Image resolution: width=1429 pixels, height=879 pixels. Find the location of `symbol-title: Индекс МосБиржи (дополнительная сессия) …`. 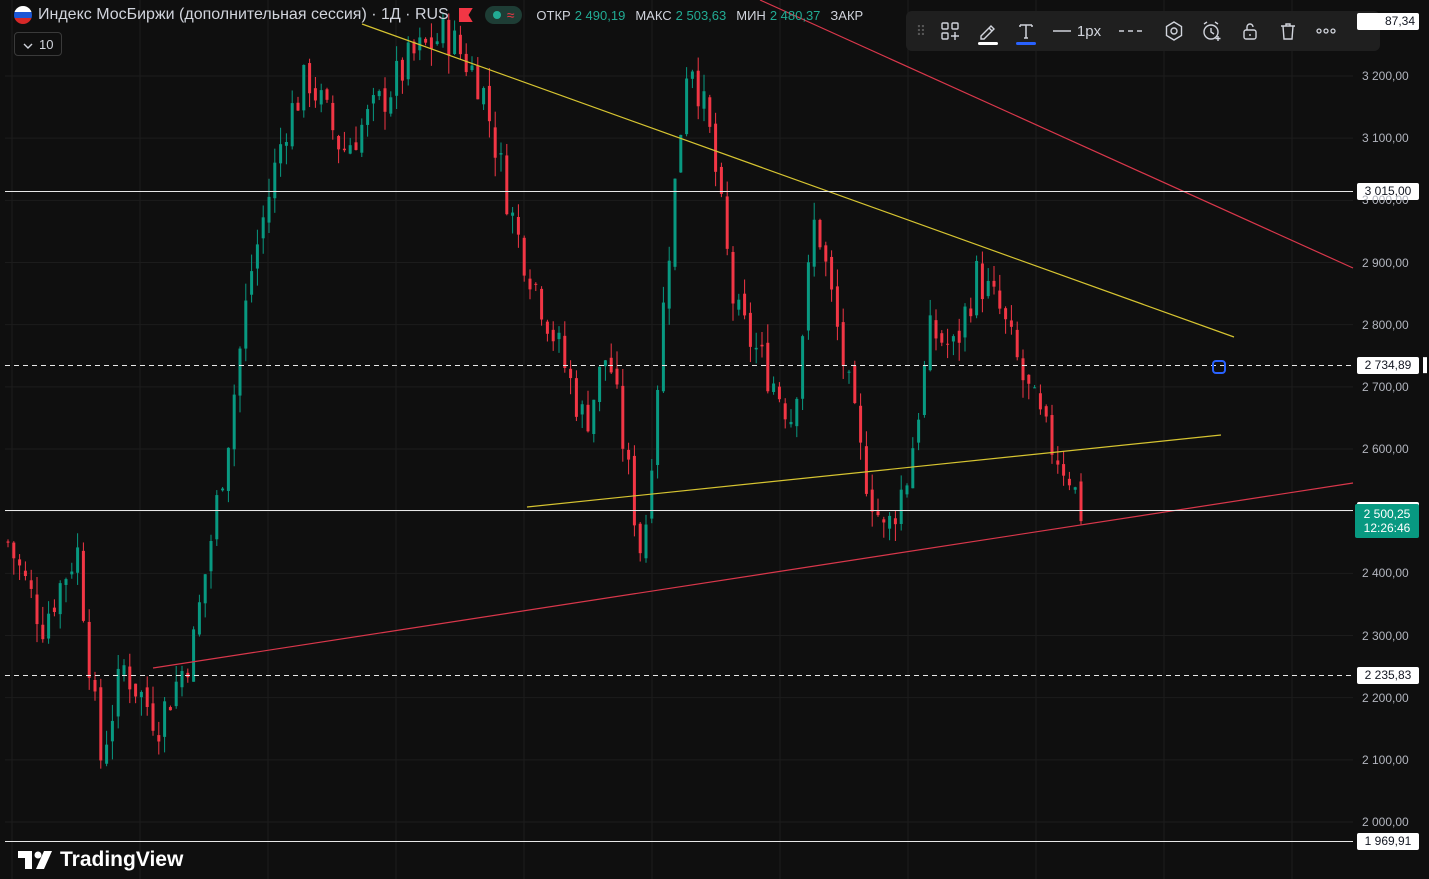

symbol-title: Индекс МосБиржи (дополнительная сессия) … is located at coordinates (243, 15).